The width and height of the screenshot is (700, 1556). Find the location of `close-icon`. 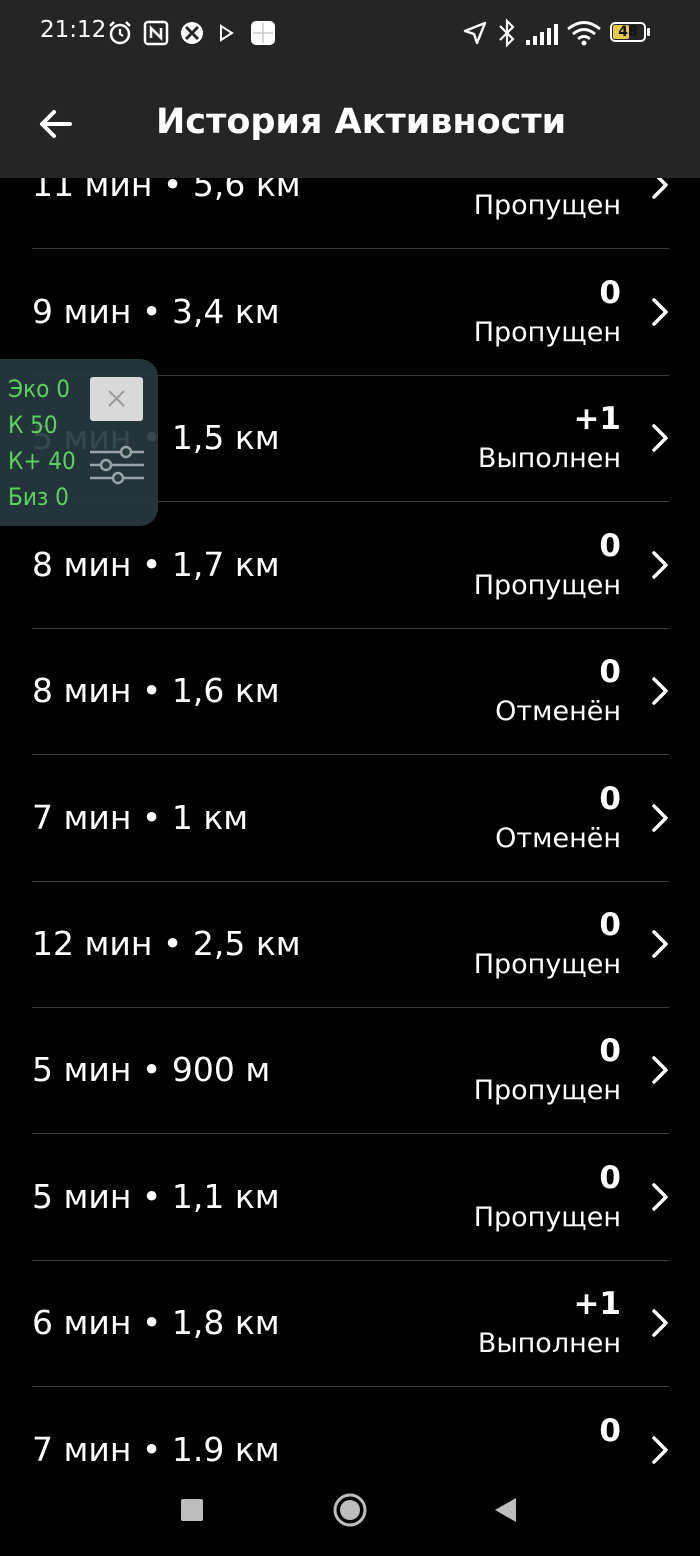

close-icon is located at coordinates (116, 398).